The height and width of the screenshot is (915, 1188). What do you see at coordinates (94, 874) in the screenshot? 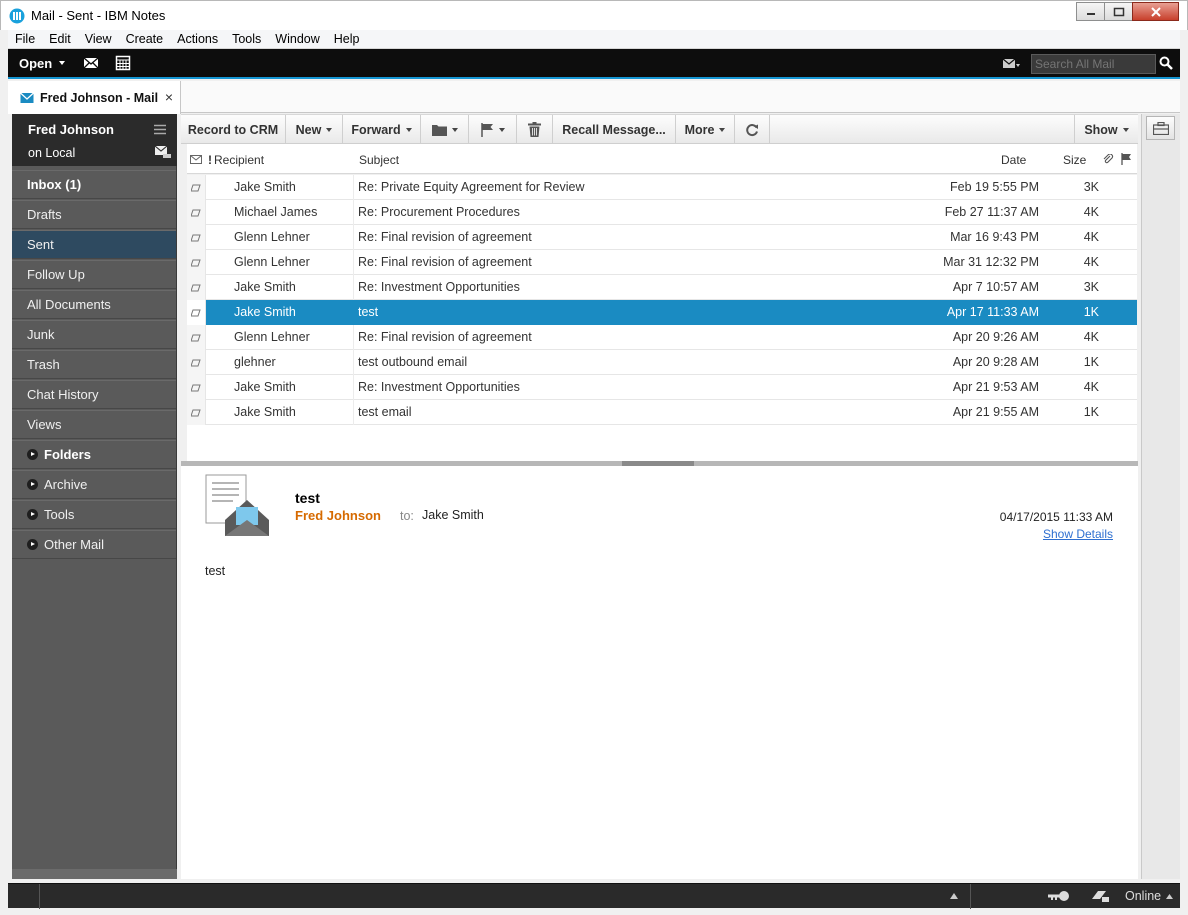
I see `sidebar-resize-handle` at bounding box center [94, 874].